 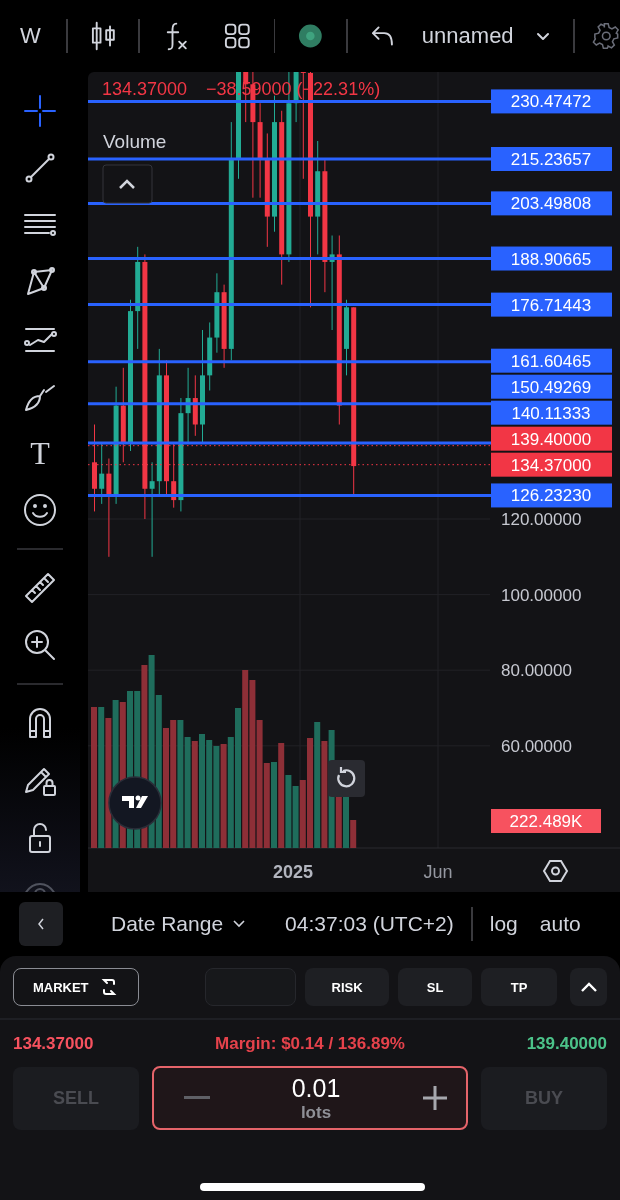 What do you see at coordinates (503, 924) in the screenshot?
I see `scale-option: log` at bounding box center [503, 924].